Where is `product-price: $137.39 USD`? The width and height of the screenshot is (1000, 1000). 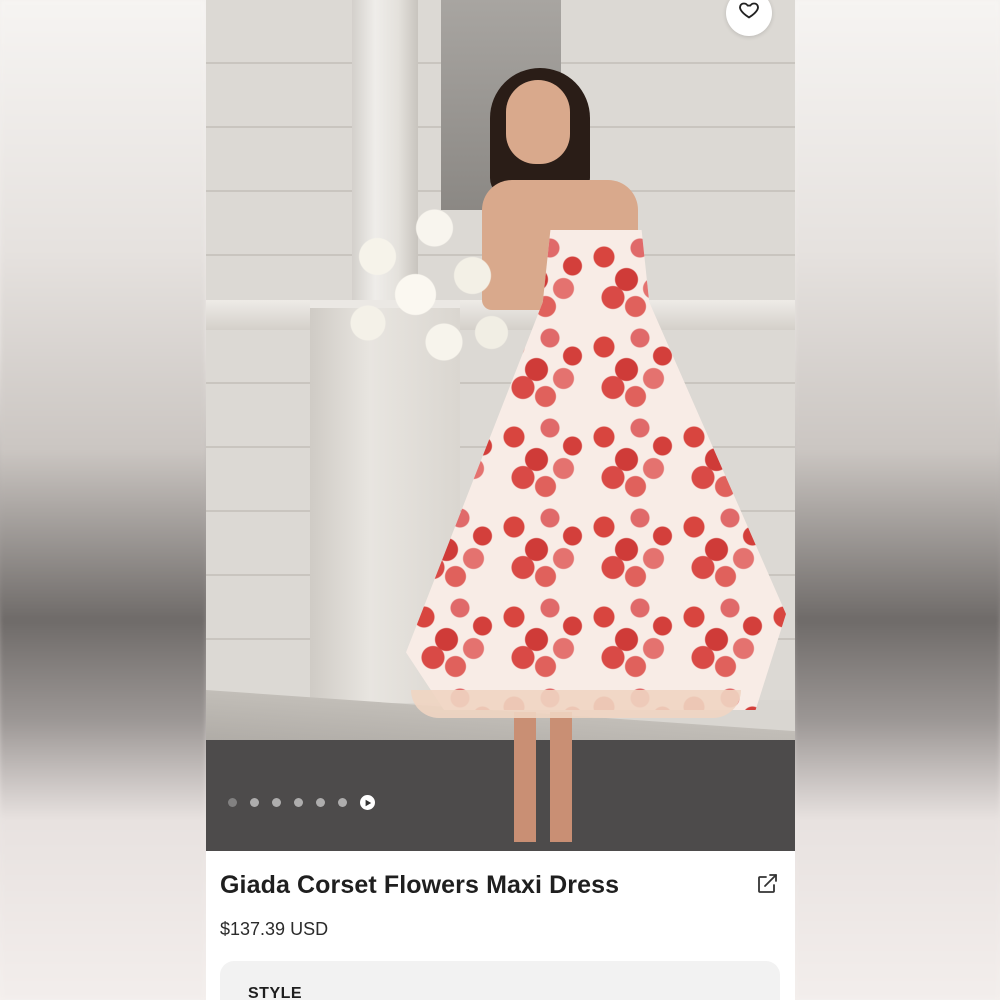
product-price: $137.39 USD is located at coordinates (274, 929).